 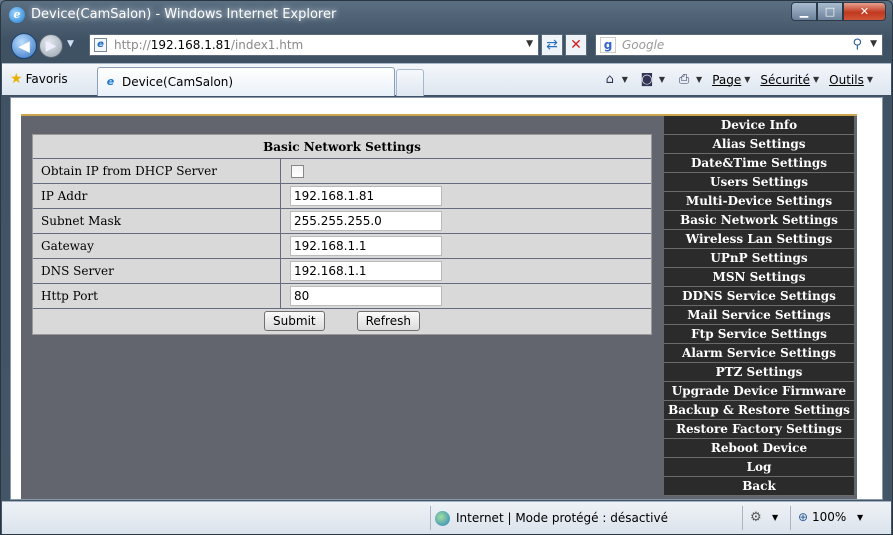 I want to click on http-port-input, so click(x=366, y=296).